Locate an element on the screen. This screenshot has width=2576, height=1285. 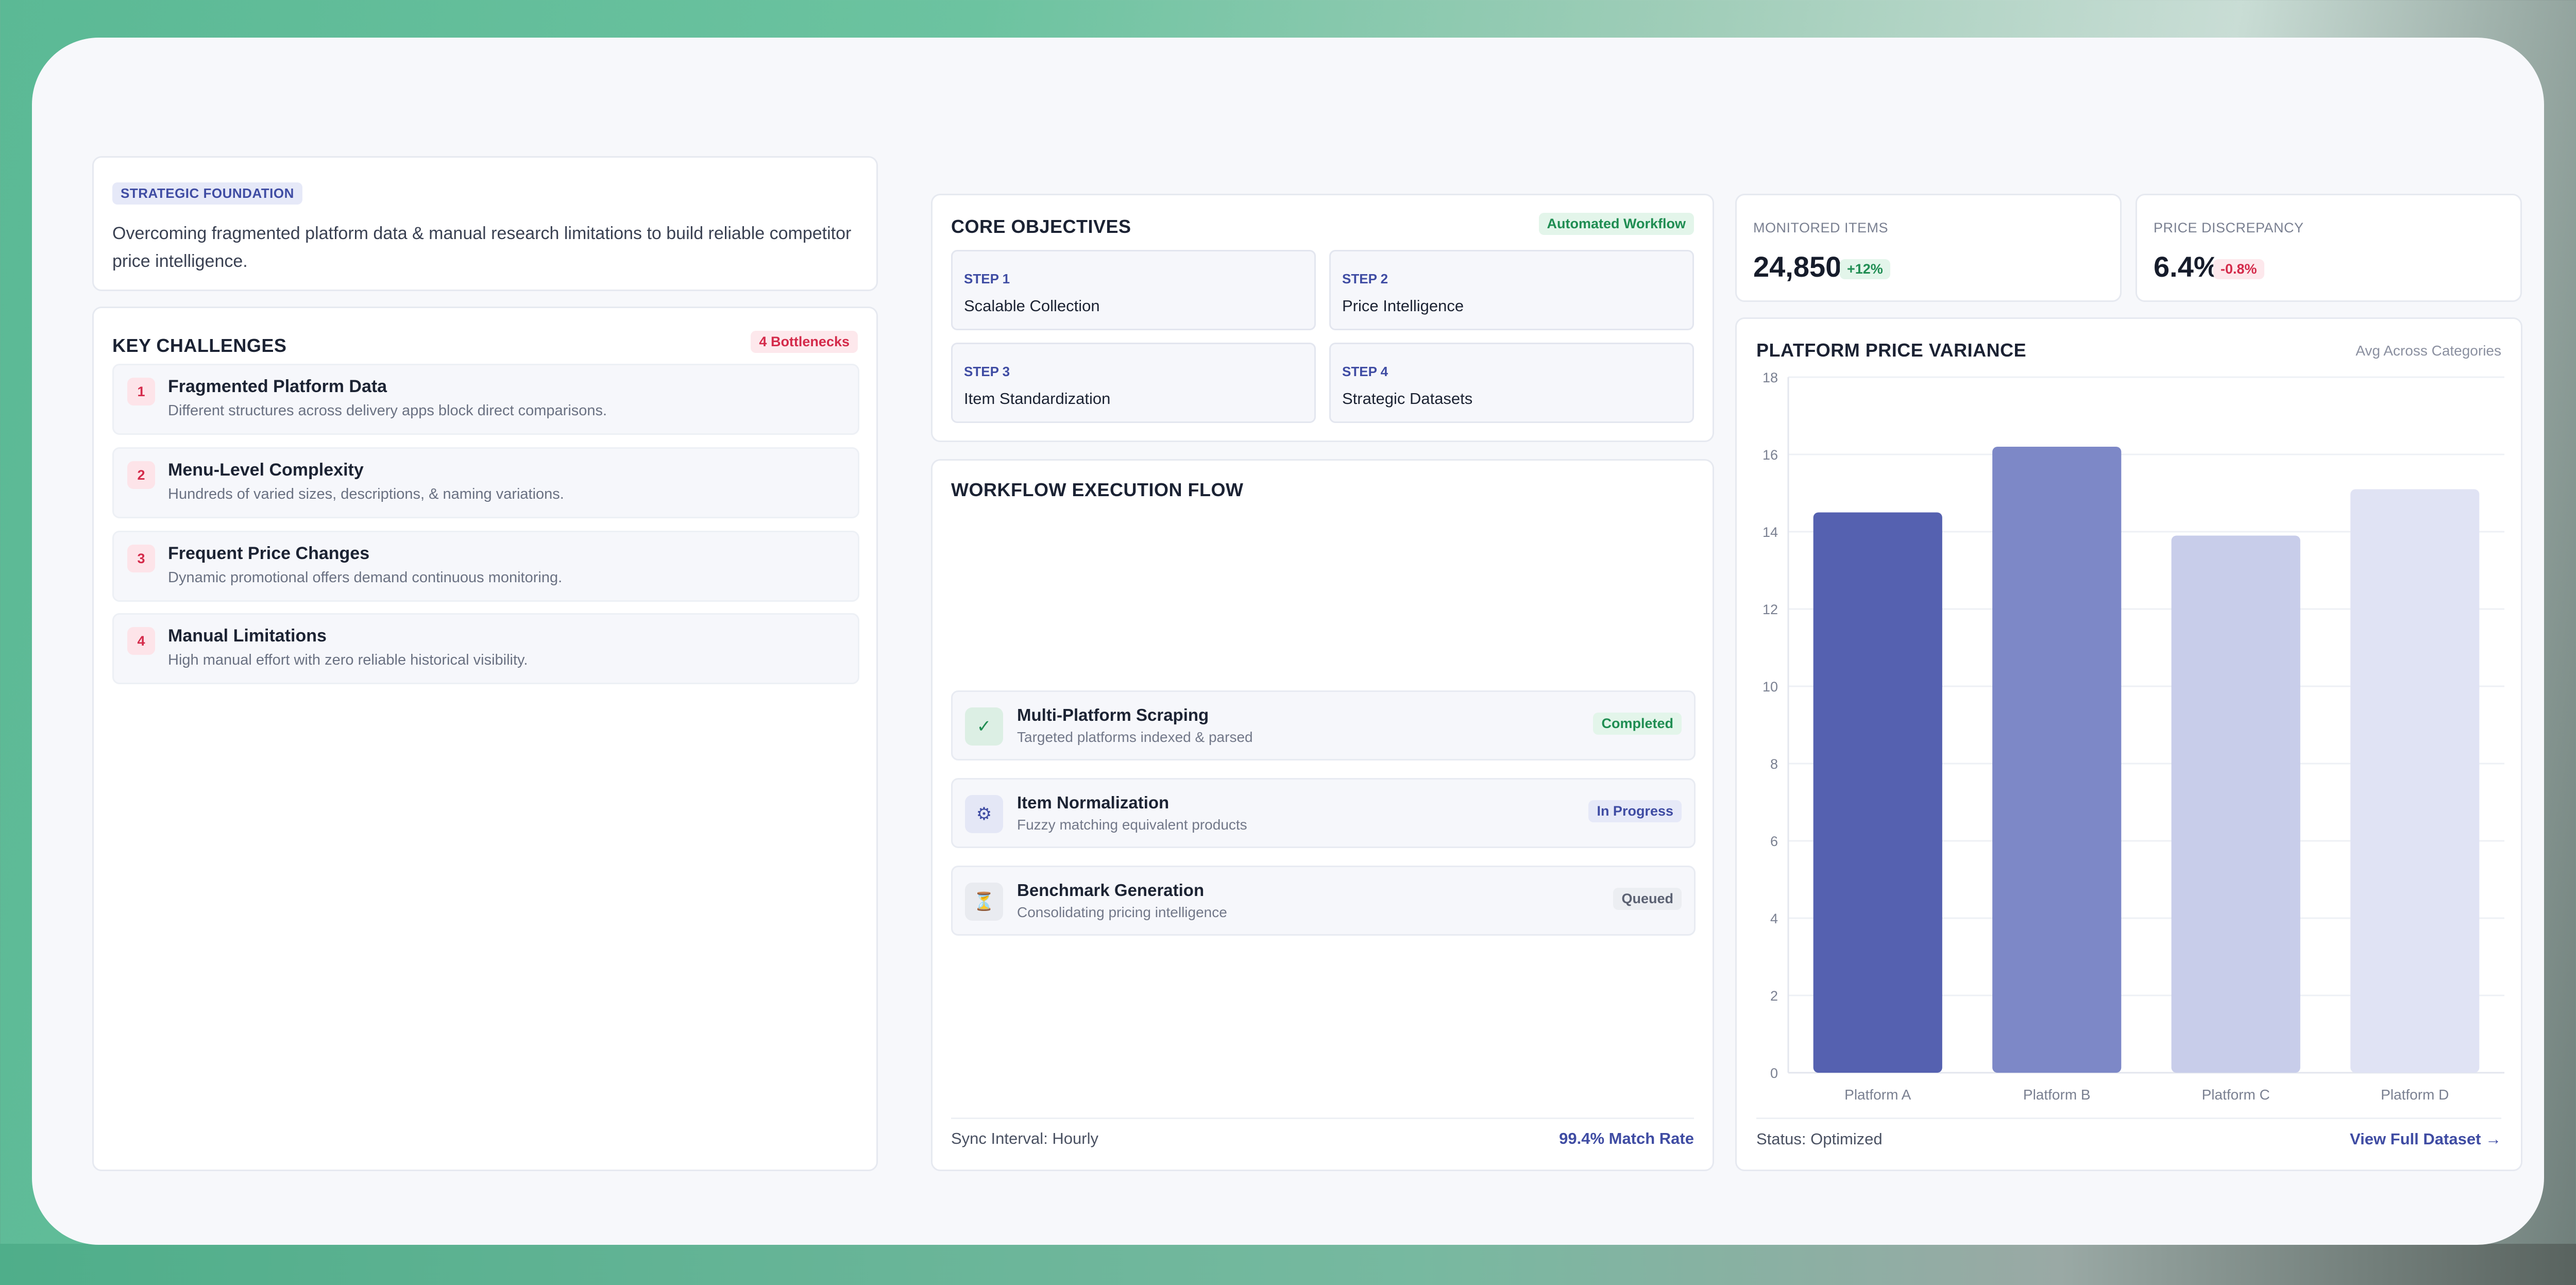
y-tick-label: 0 is located at coordinates (1774, 1073).